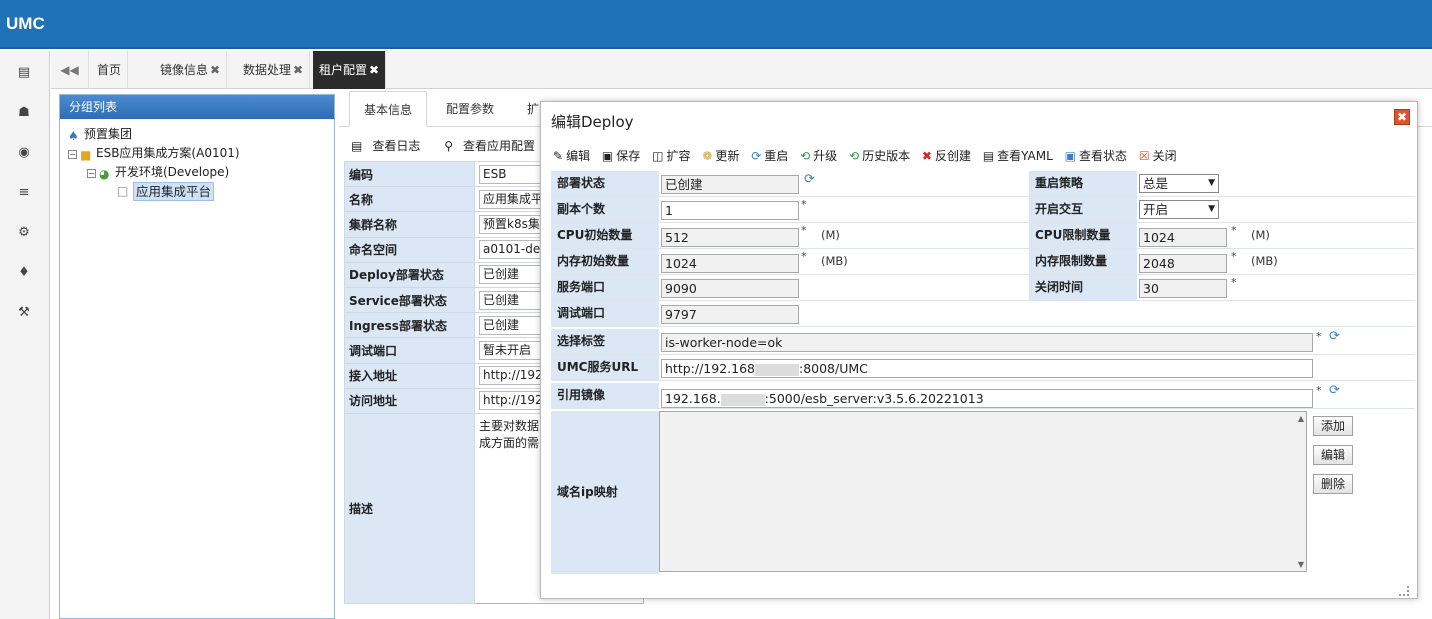 The height and width of the screenshot is (619, 1432). I want to click on update-button: ❁ 更新, so click(720, 155).